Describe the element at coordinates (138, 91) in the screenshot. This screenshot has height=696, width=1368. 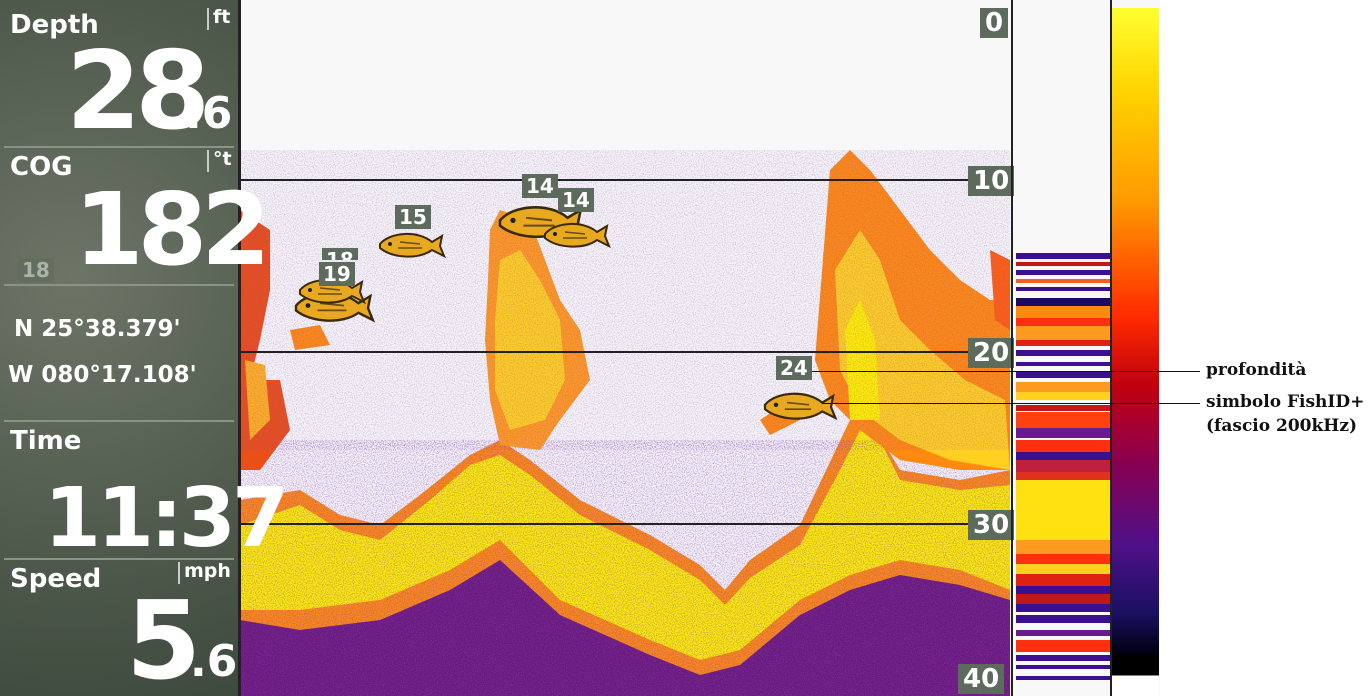
I see `depth-value: 28` at that location.